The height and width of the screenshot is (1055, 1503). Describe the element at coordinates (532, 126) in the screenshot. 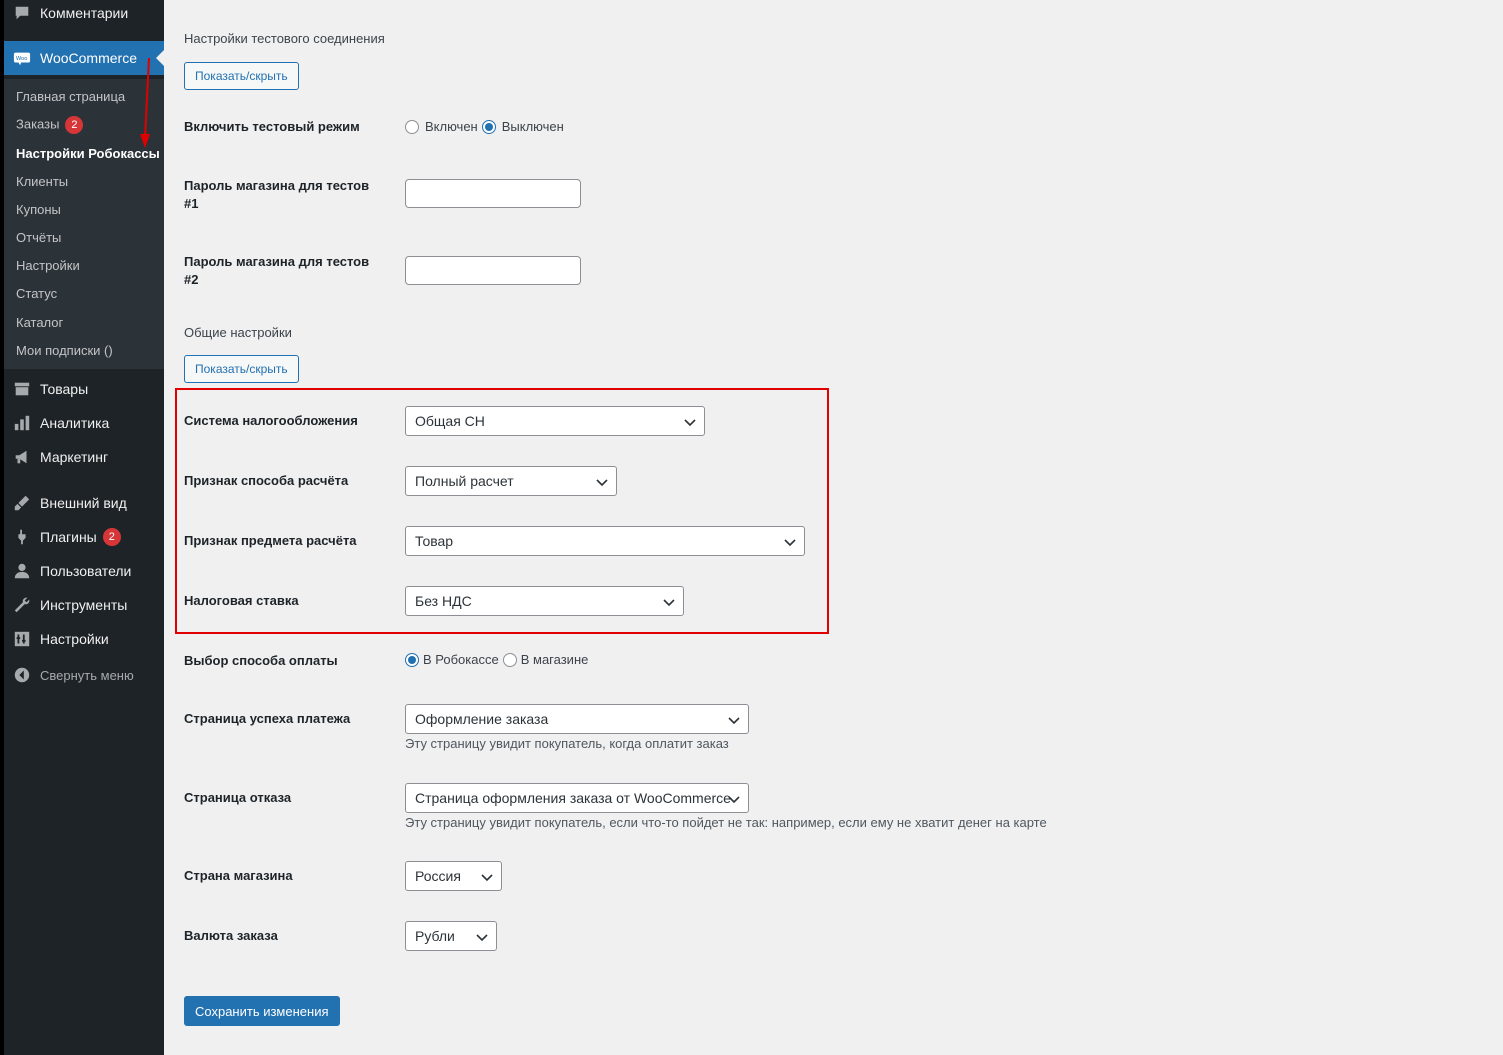

I see `test-mode-off-label: Выключен` at that location.